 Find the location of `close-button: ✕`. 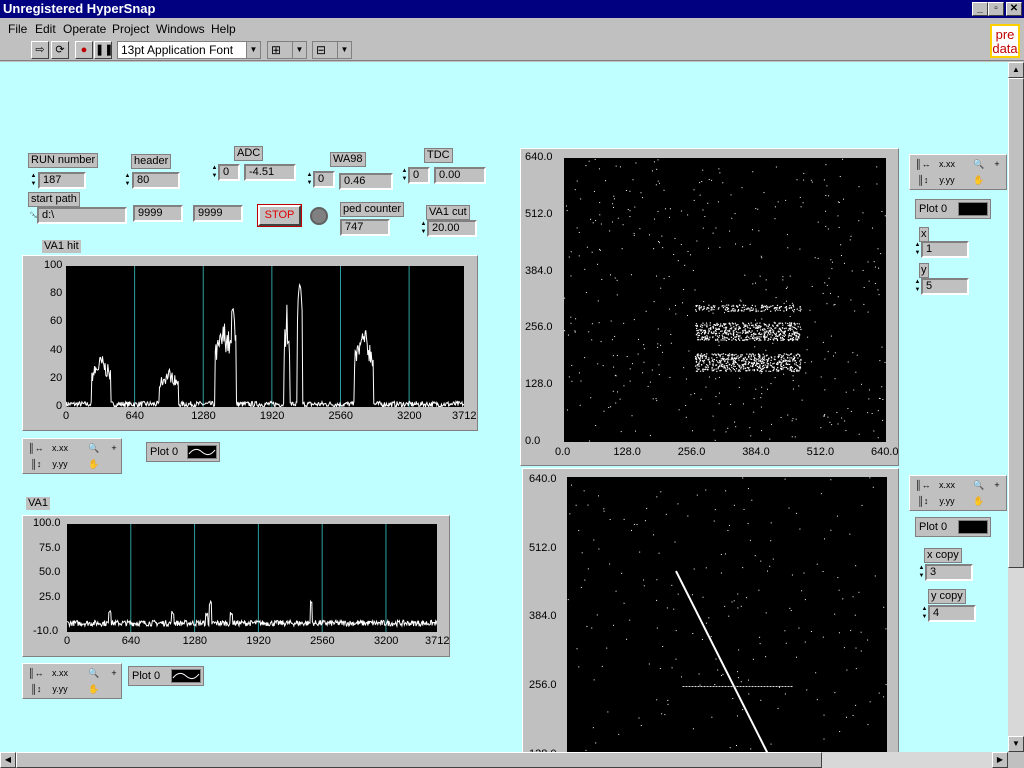

close-button: ✕ is located at coordinates (1014, 9).